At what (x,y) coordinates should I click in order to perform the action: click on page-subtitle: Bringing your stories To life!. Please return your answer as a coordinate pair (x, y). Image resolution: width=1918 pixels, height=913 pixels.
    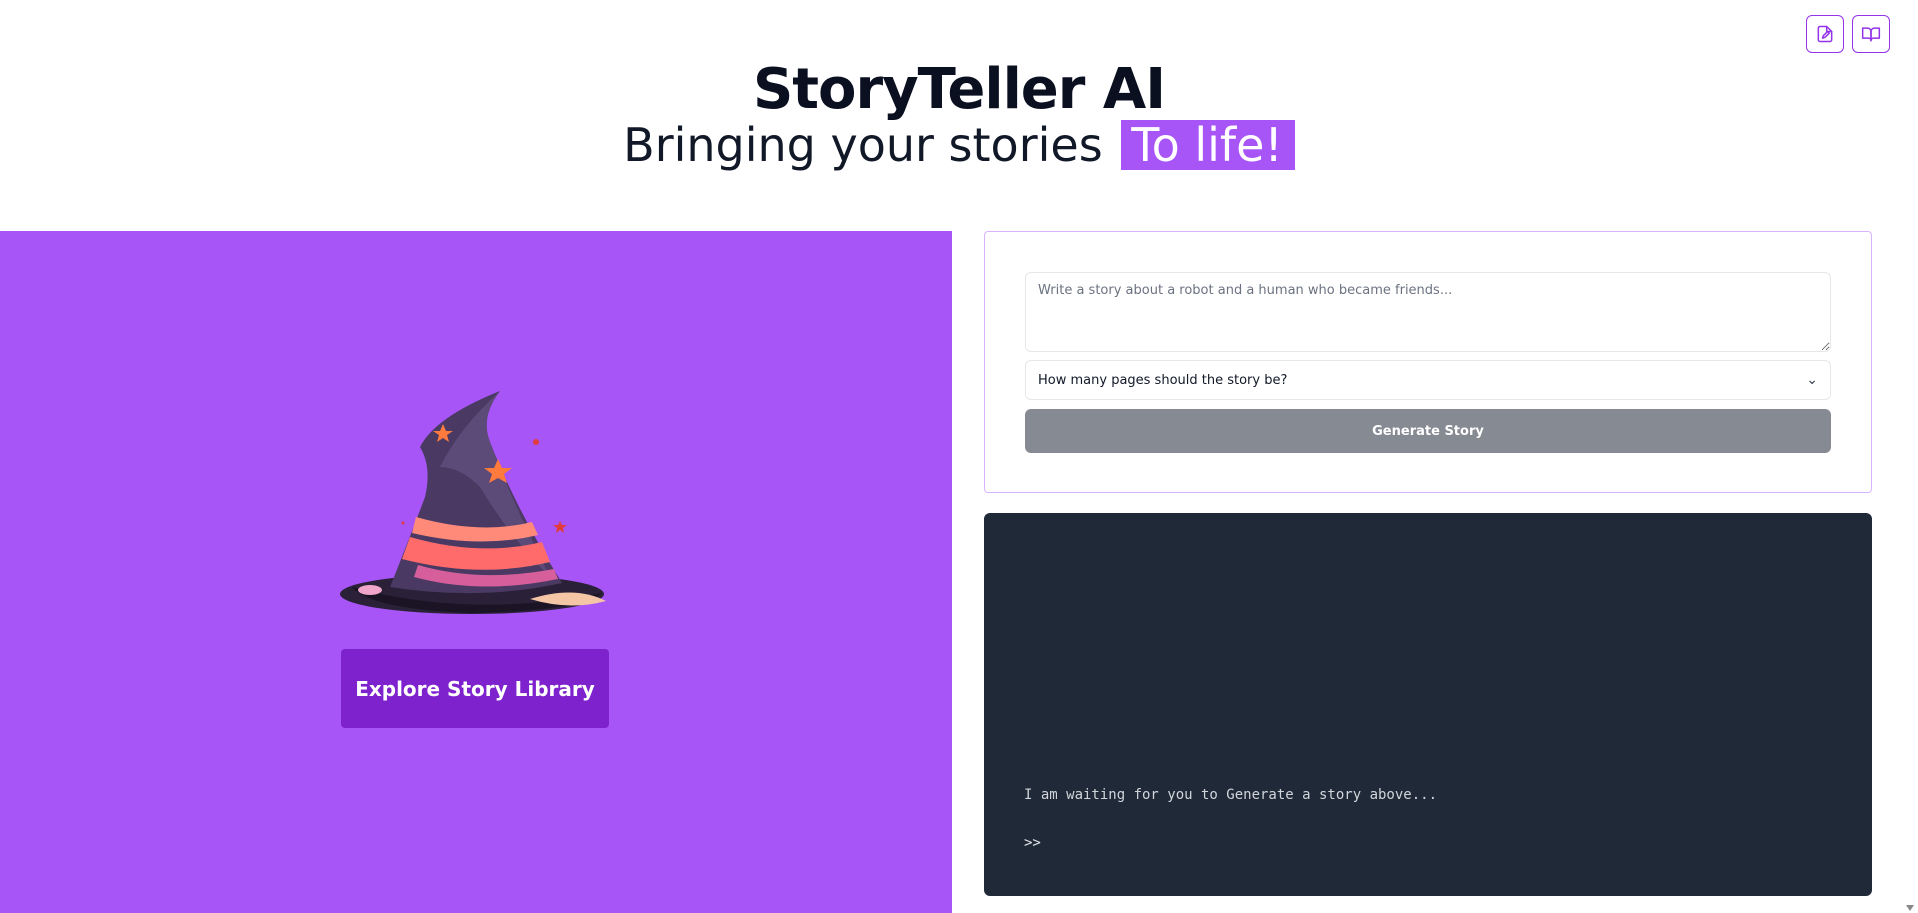
    Looking at the image, I should click on (959, 145).